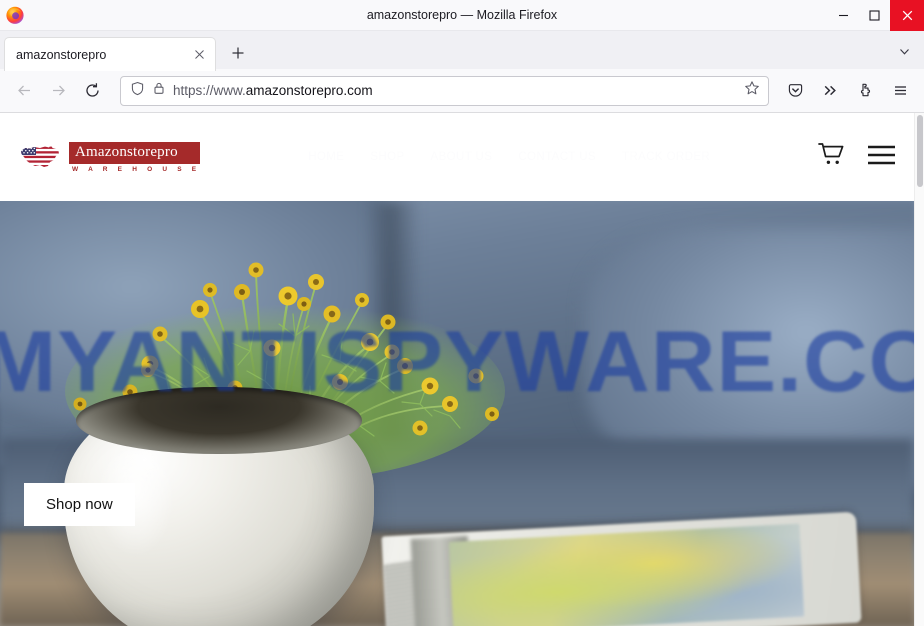 This screenshot has height=626, width=924. Describe the element at coordinates (857, 157) in the screenshot. I see `site-header-icons` at that location.